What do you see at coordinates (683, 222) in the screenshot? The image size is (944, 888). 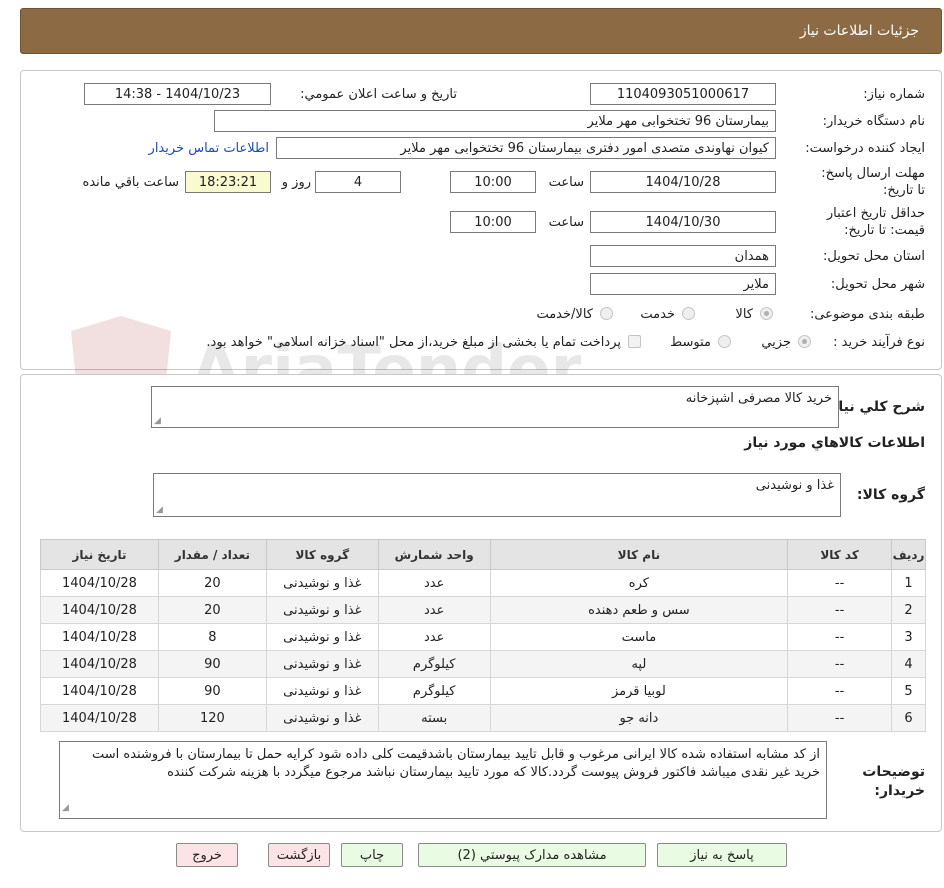 I see `validity-date-field: 1404/10/30` at bounding box center [683, 222].